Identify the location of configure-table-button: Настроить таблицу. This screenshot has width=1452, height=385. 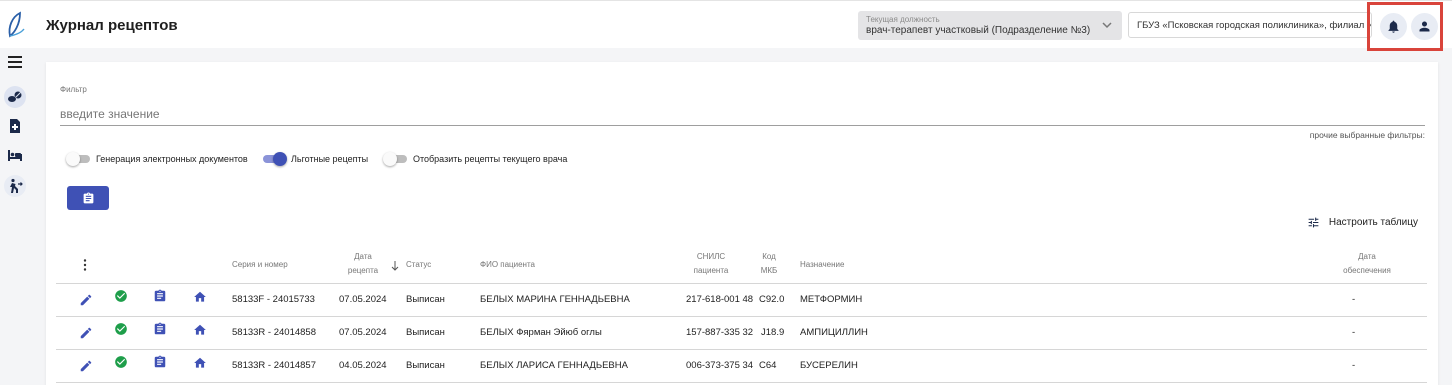
(1362, 222).